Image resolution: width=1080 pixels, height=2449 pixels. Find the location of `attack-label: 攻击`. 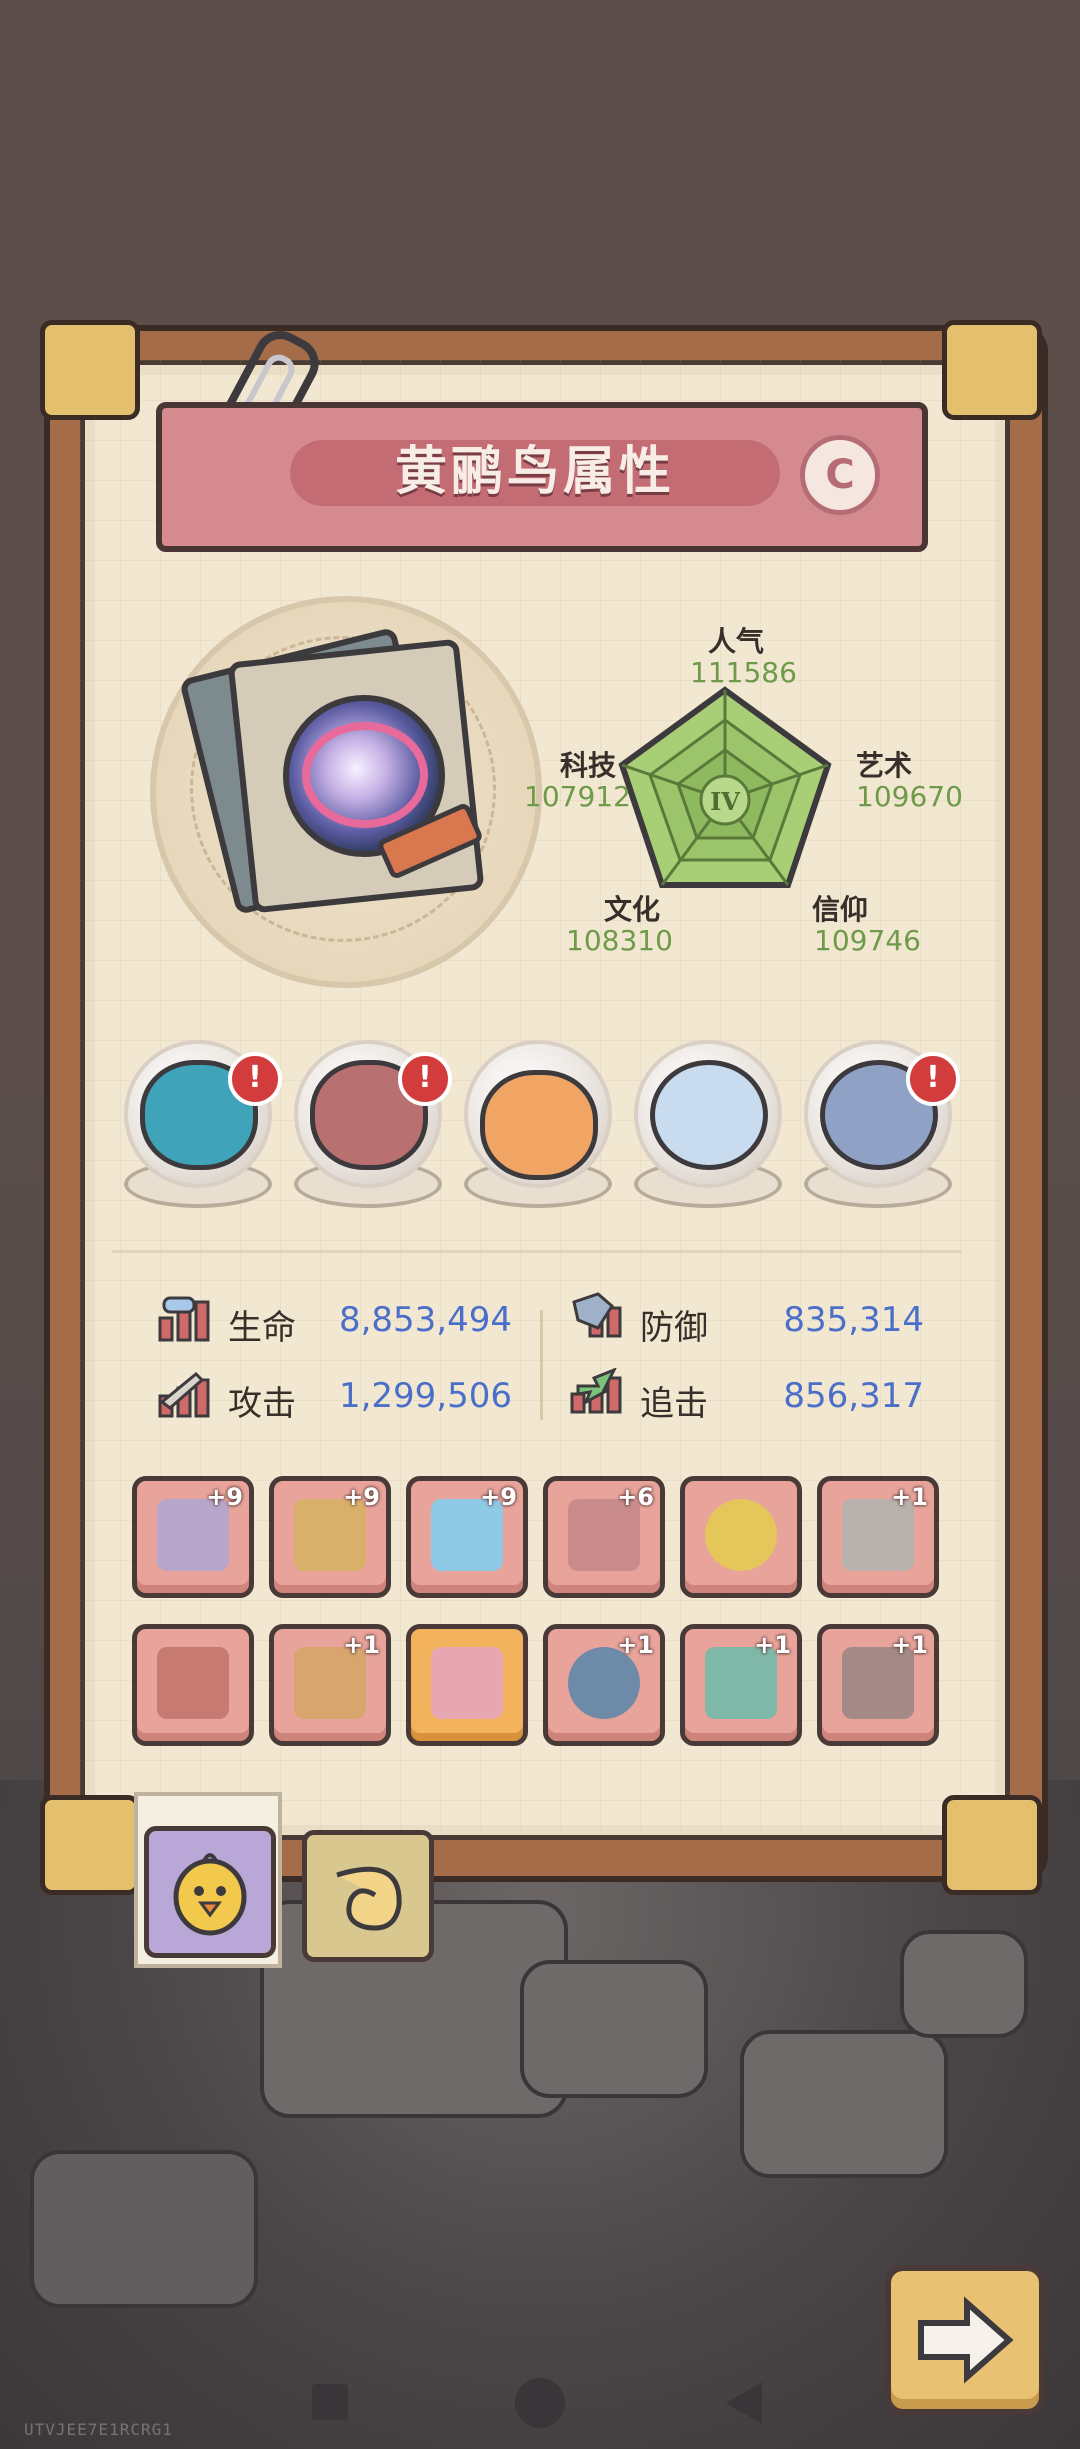

attack-label: 攻击 is located at coordinates (262, 1404).